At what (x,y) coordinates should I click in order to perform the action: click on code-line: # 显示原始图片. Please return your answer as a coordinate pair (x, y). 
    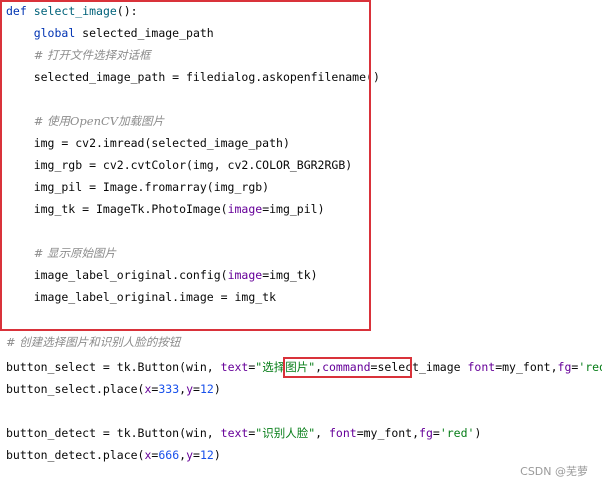
    Looking at the image, I should click on (61, 253).